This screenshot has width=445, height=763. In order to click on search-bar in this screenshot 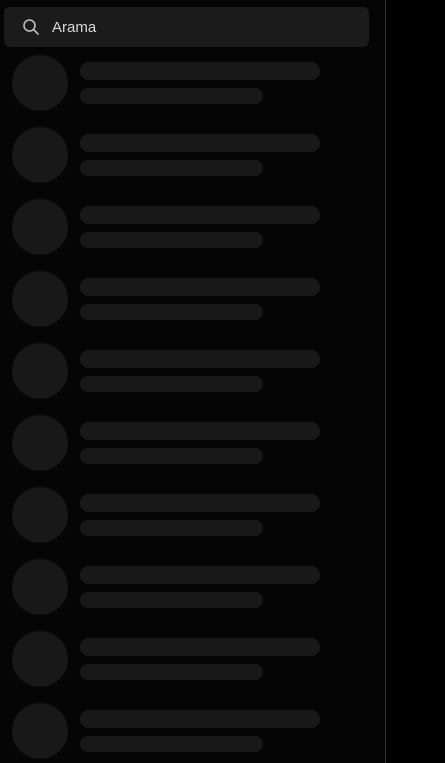, I will do `click(186, 27)`.